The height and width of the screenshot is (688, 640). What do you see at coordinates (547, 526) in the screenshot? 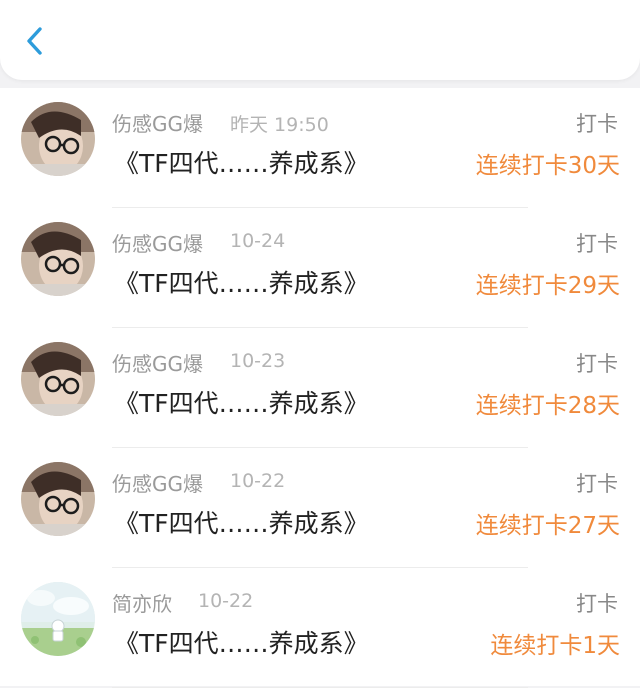
I see `streak-count: 连续打卡27天` at bounding box center [547, 526].